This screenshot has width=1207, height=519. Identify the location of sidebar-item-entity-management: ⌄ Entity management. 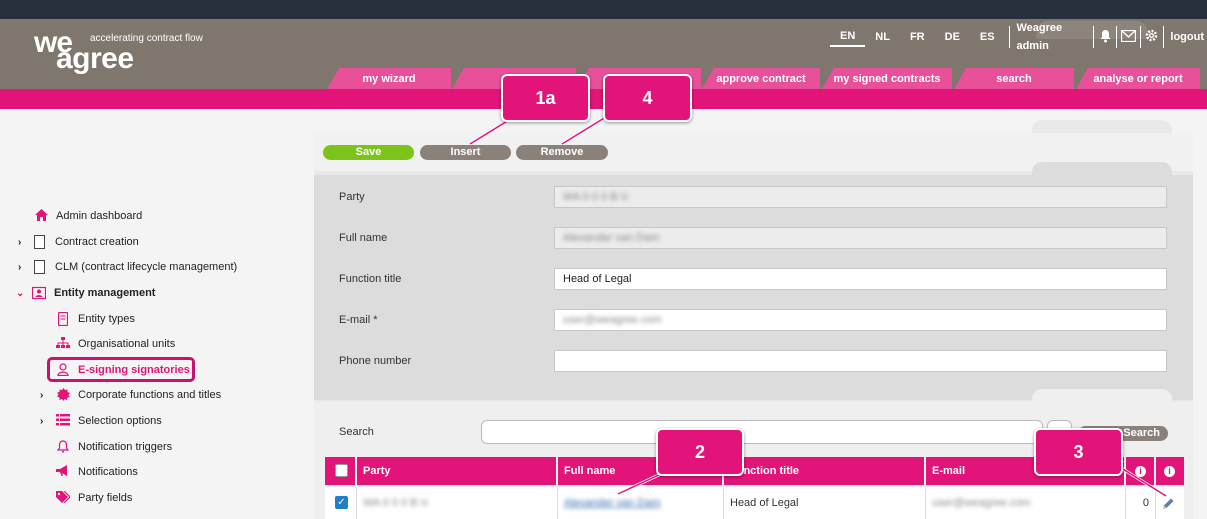
(85, 293).